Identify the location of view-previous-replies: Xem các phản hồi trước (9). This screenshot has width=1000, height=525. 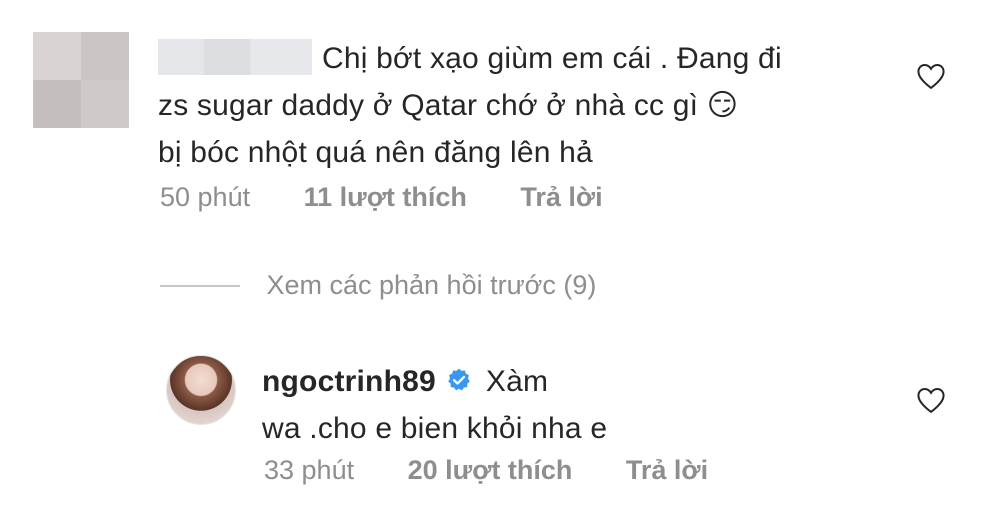
(378, 290).